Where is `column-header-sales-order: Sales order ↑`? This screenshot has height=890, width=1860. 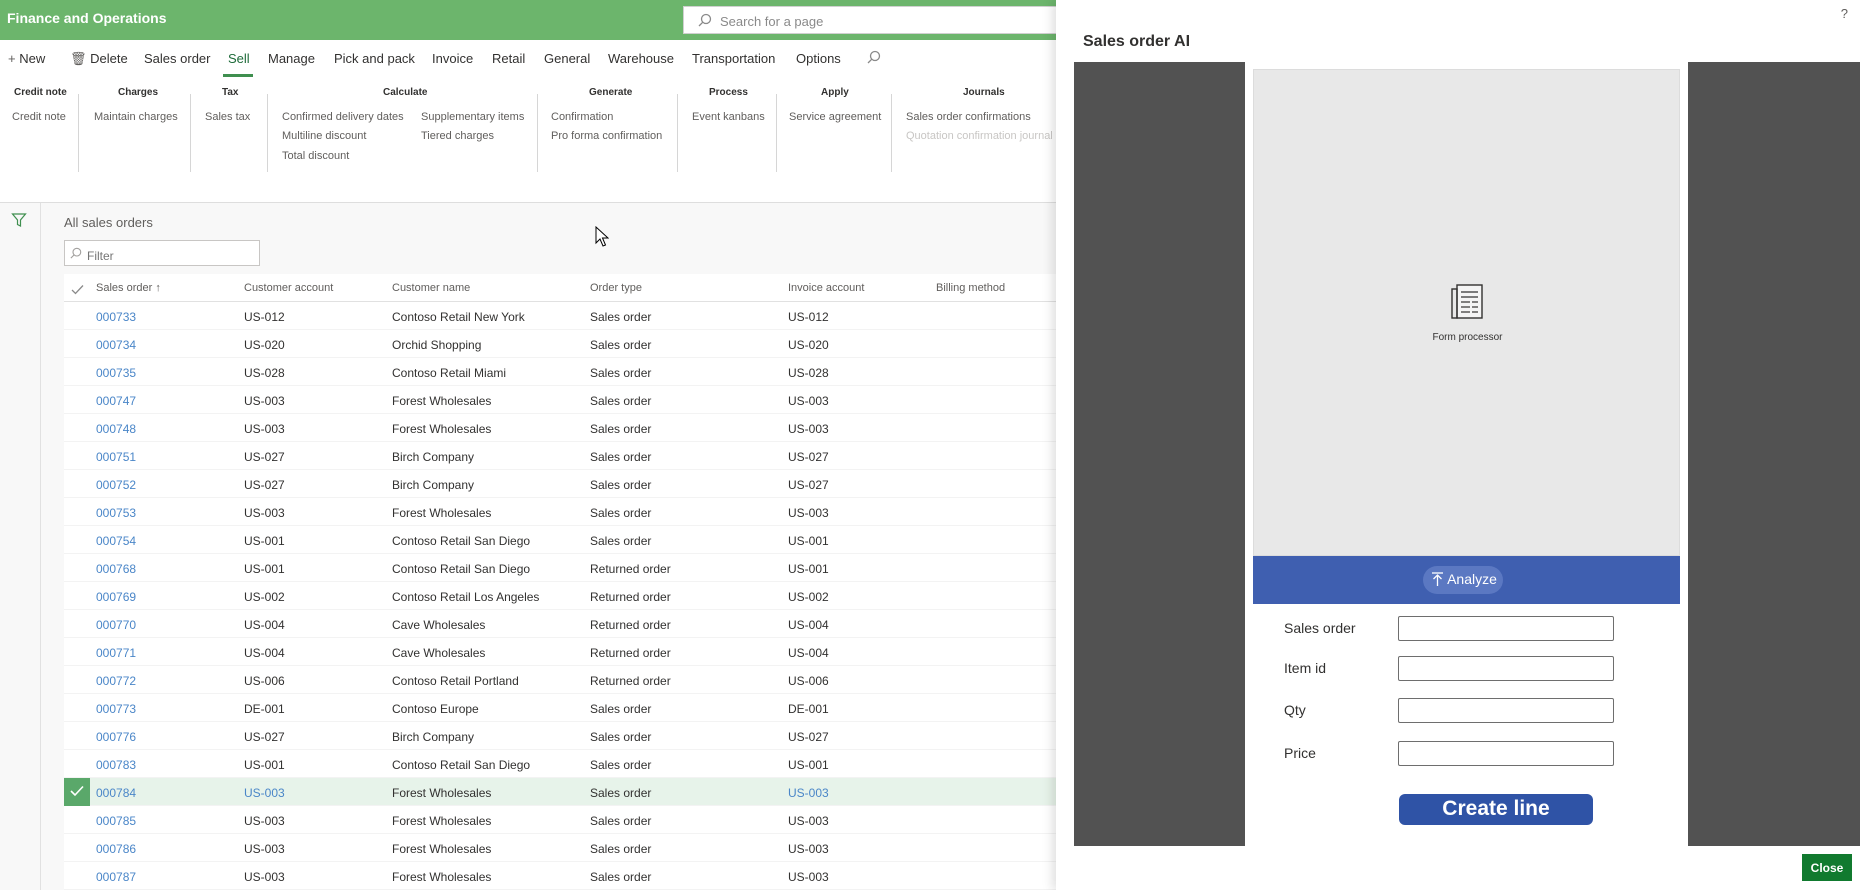
column-header-sales-order: Sales order ↑ is located at coordinates (128, 288).